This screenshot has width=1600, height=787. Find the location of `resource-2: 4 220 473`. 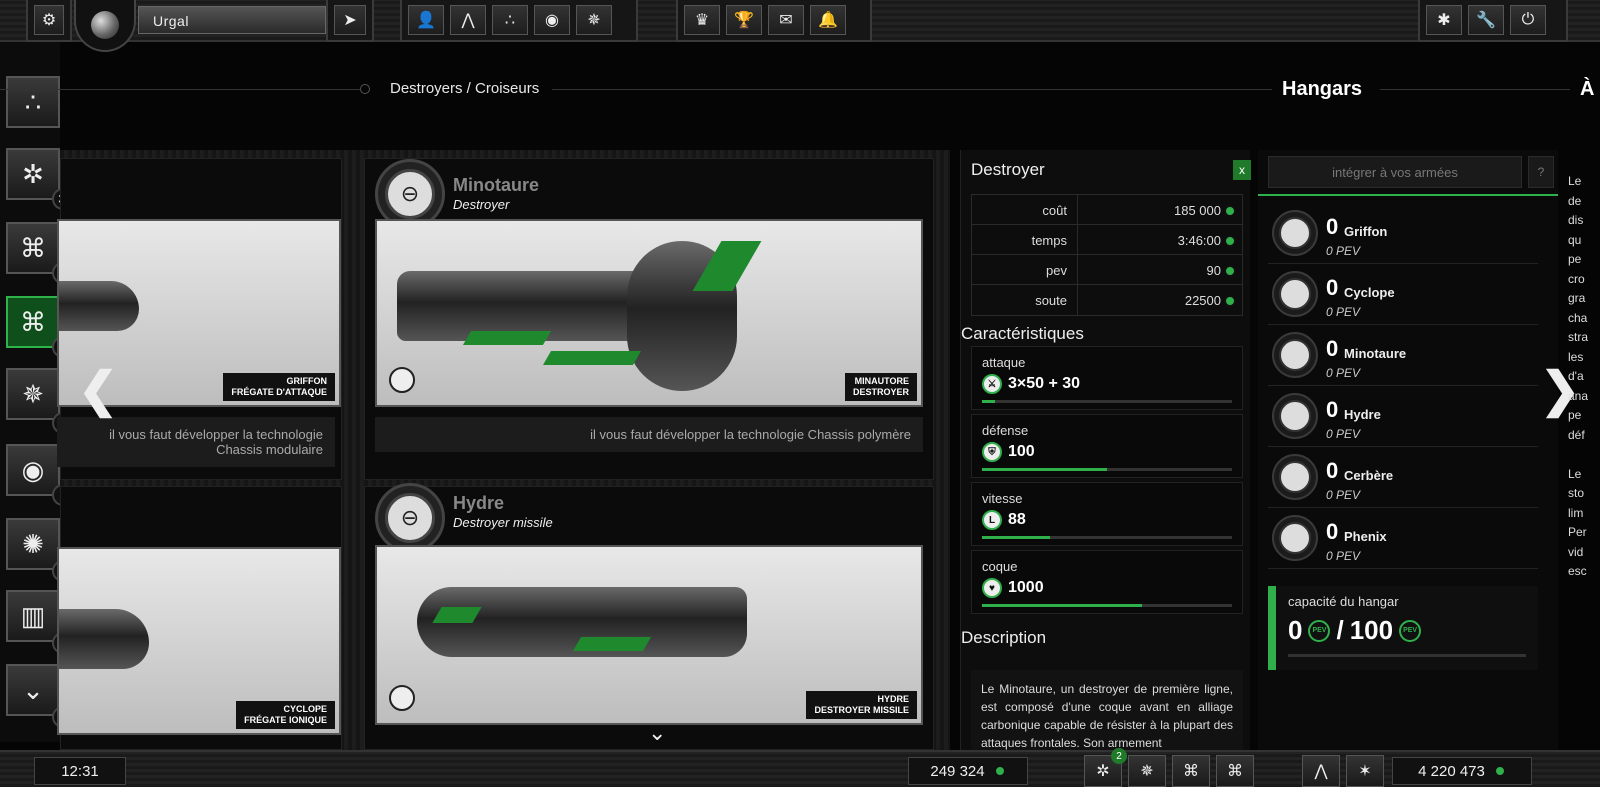

resource-2: 4 220 473 is located at coordinates (1462, 771).